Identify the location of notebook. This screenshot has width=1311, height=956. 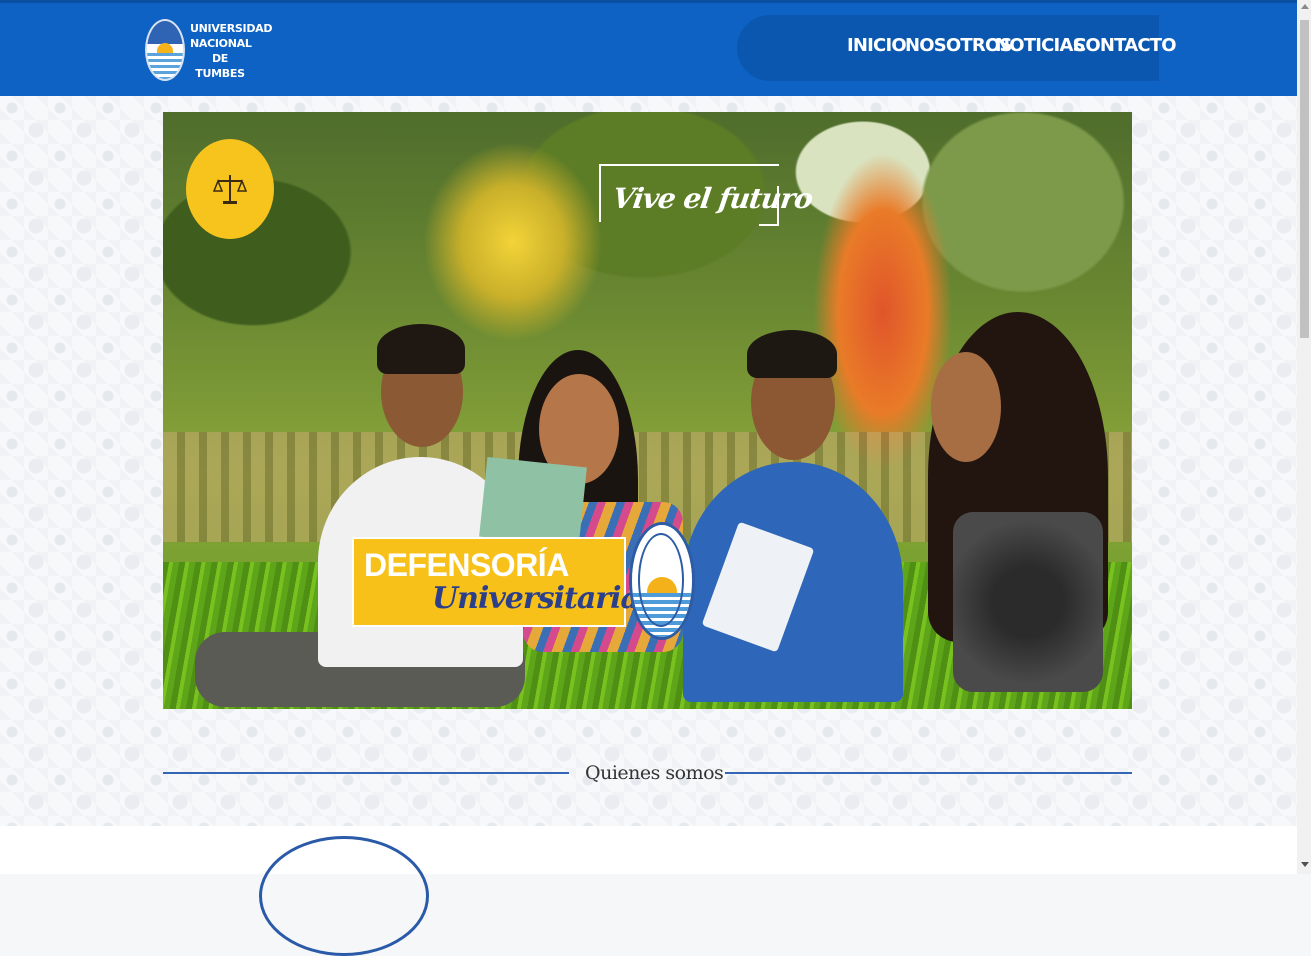
(533, 502).